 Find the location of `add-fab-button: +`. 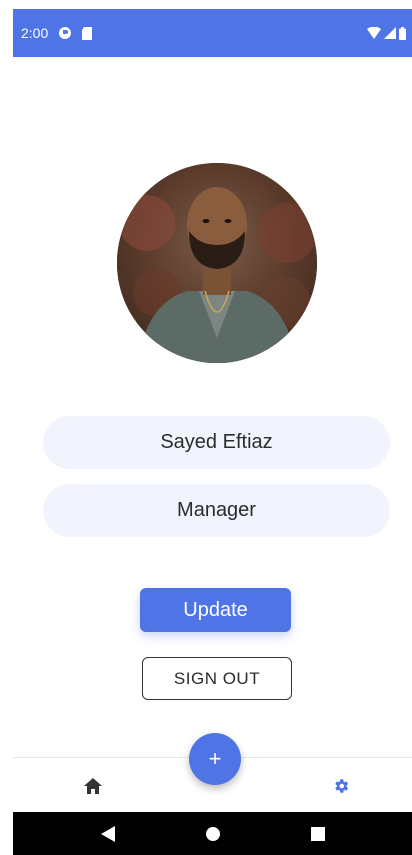

add-fab-button: + is located at coordinates (215, 759).